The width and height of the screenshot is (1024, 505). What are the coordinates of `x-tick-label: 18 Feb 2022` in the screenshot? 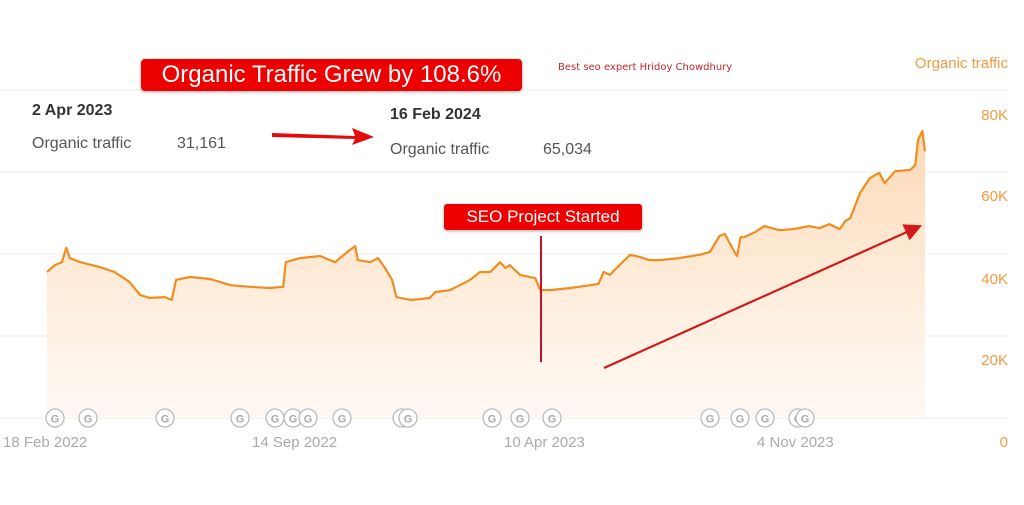 It's located at (45, 442).